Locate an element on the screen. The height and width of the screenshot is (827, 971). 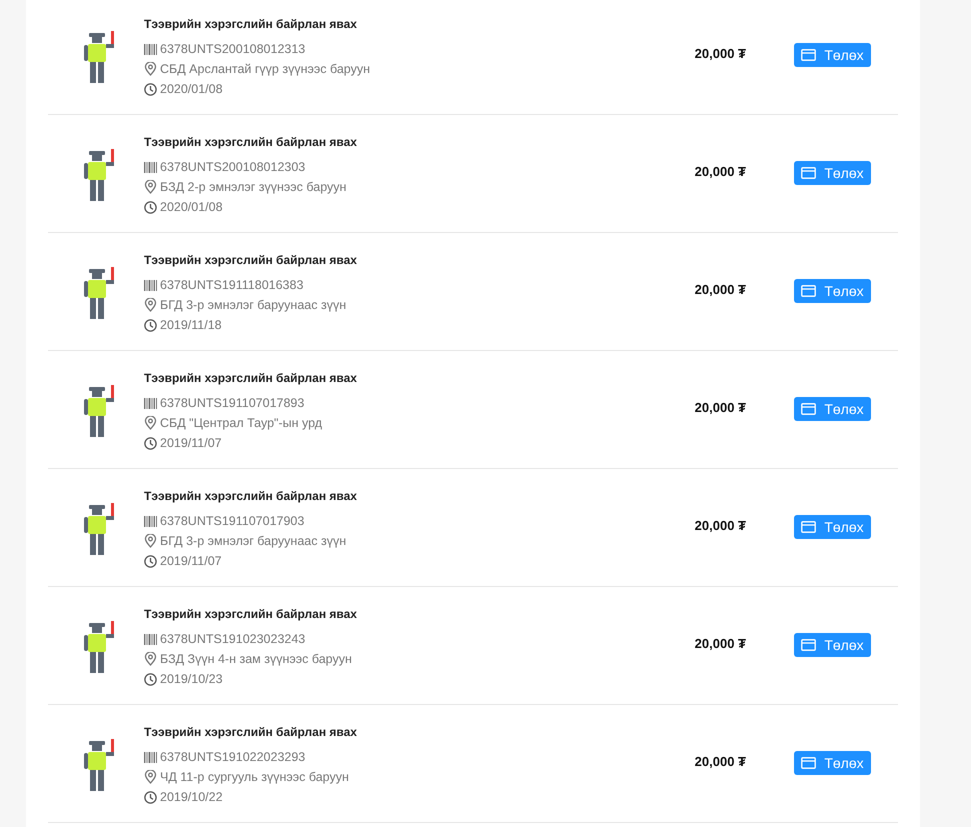
fine-location: БЗД 2-р эмнэлэг зүүнээс баруун is located at coordinates (253, 187).